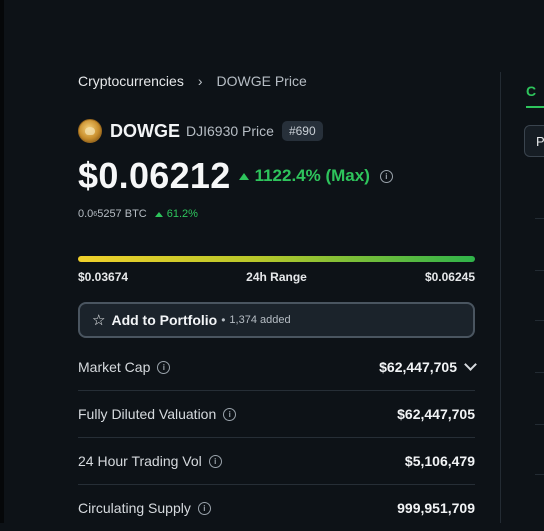 The width and height of the screenshot is (544, 531). Describe the element at coordinates (164, 320) in the screenshot. I see `portfolio-label: Add to Portfolio` at that location.